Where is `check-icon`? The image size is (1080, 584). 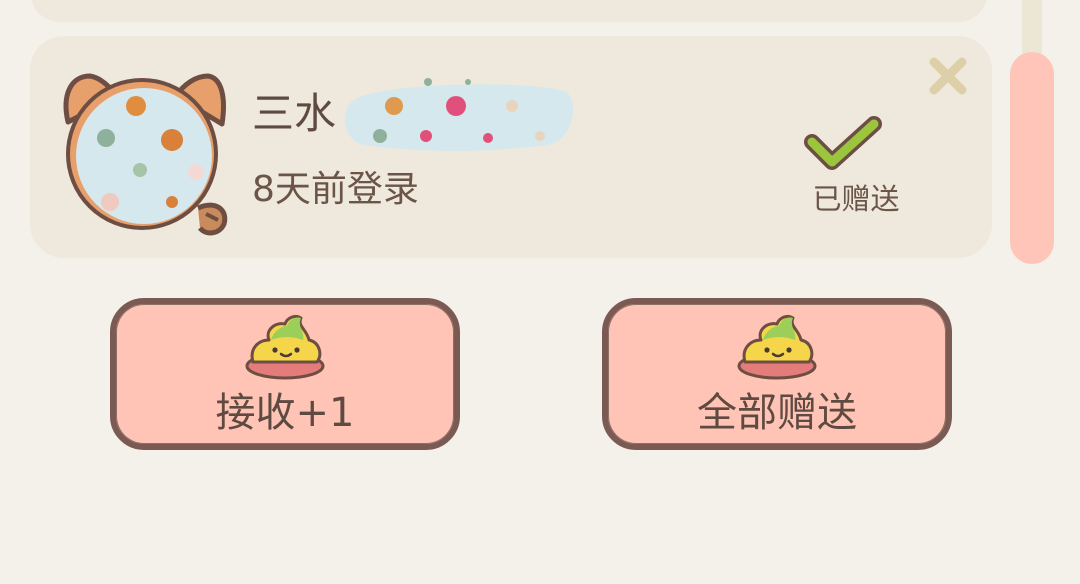 check-icon is located at coordinates (843, 143).